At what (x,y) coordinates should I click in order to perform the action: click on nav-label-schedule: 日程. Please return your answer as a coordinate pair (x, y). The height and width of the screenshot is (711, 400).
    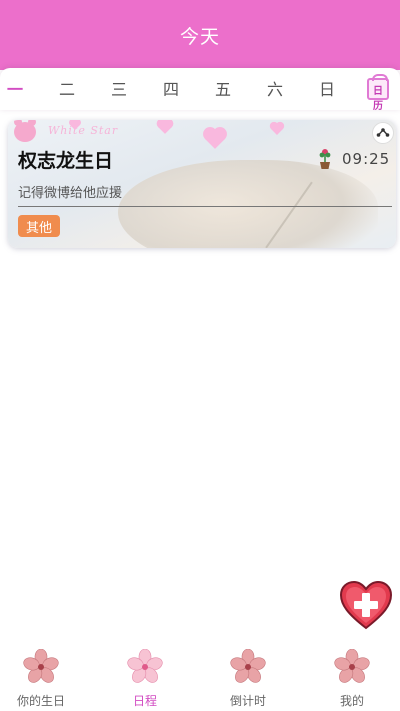
    Looking at the image, I should click on (144, 701).